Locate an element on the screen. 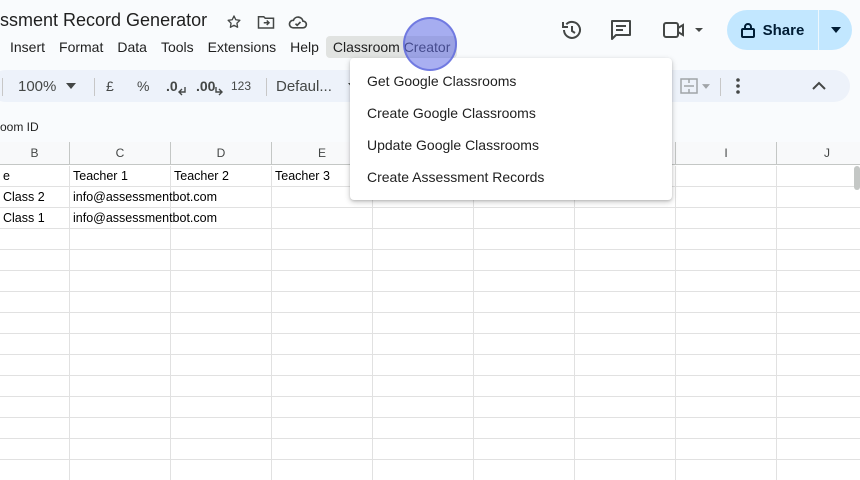  format-currency-button: £ is located at coordinates (110, 86).